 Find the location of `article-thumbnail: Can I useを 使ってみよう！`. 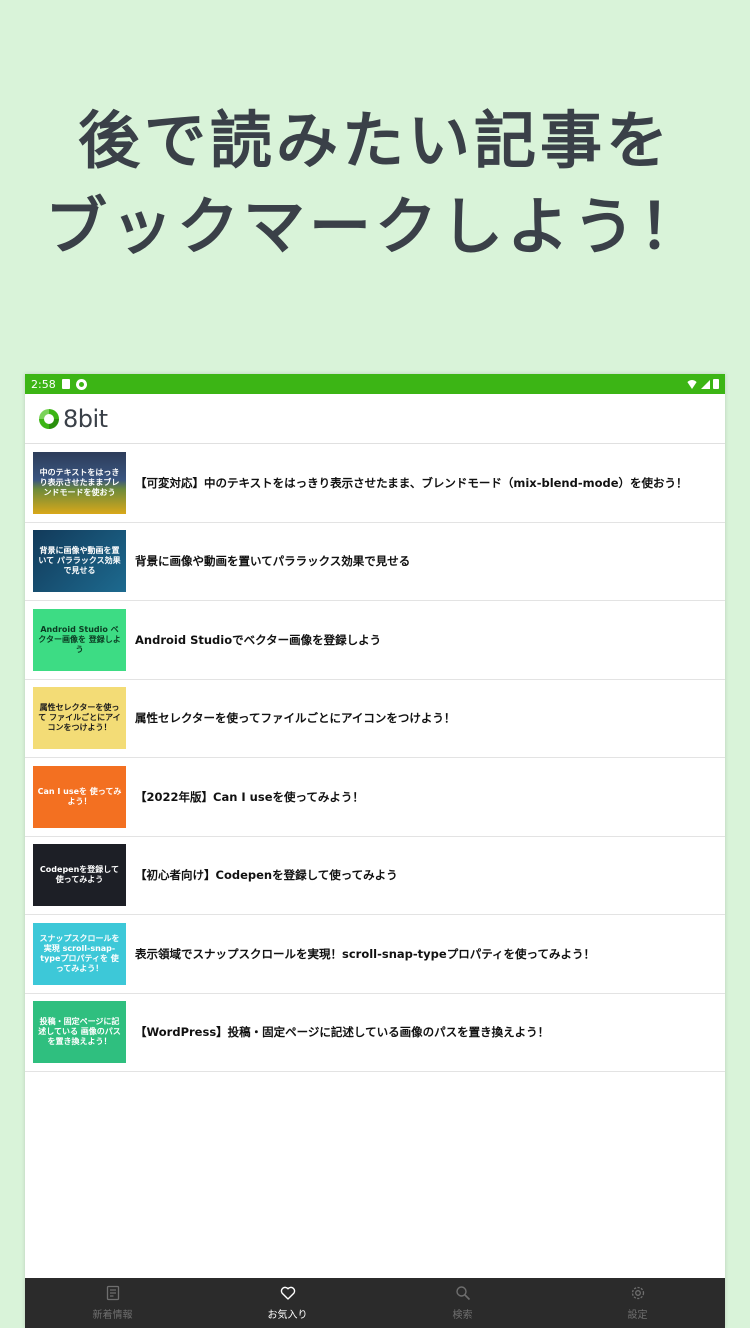

article-thumbnail: Can I useを 使ってみよう！ is located at coordinates (79, 796).